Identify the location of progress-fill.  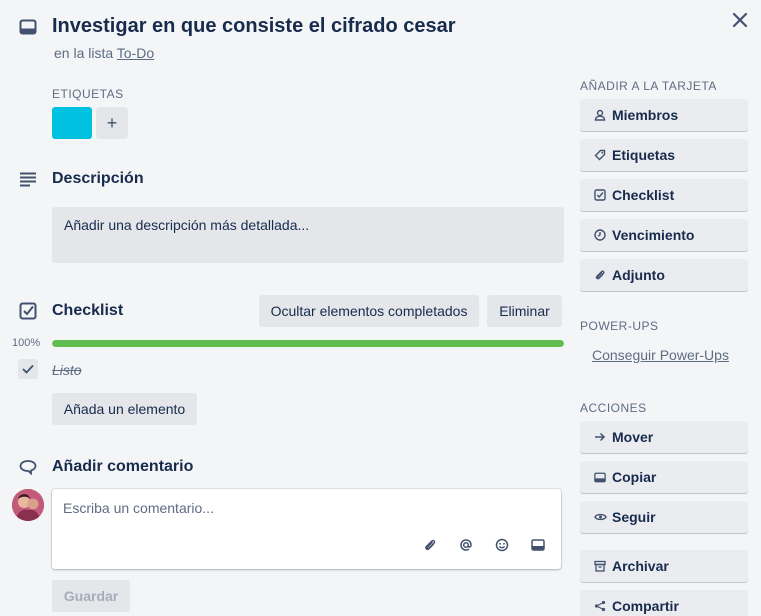
(308, 343).